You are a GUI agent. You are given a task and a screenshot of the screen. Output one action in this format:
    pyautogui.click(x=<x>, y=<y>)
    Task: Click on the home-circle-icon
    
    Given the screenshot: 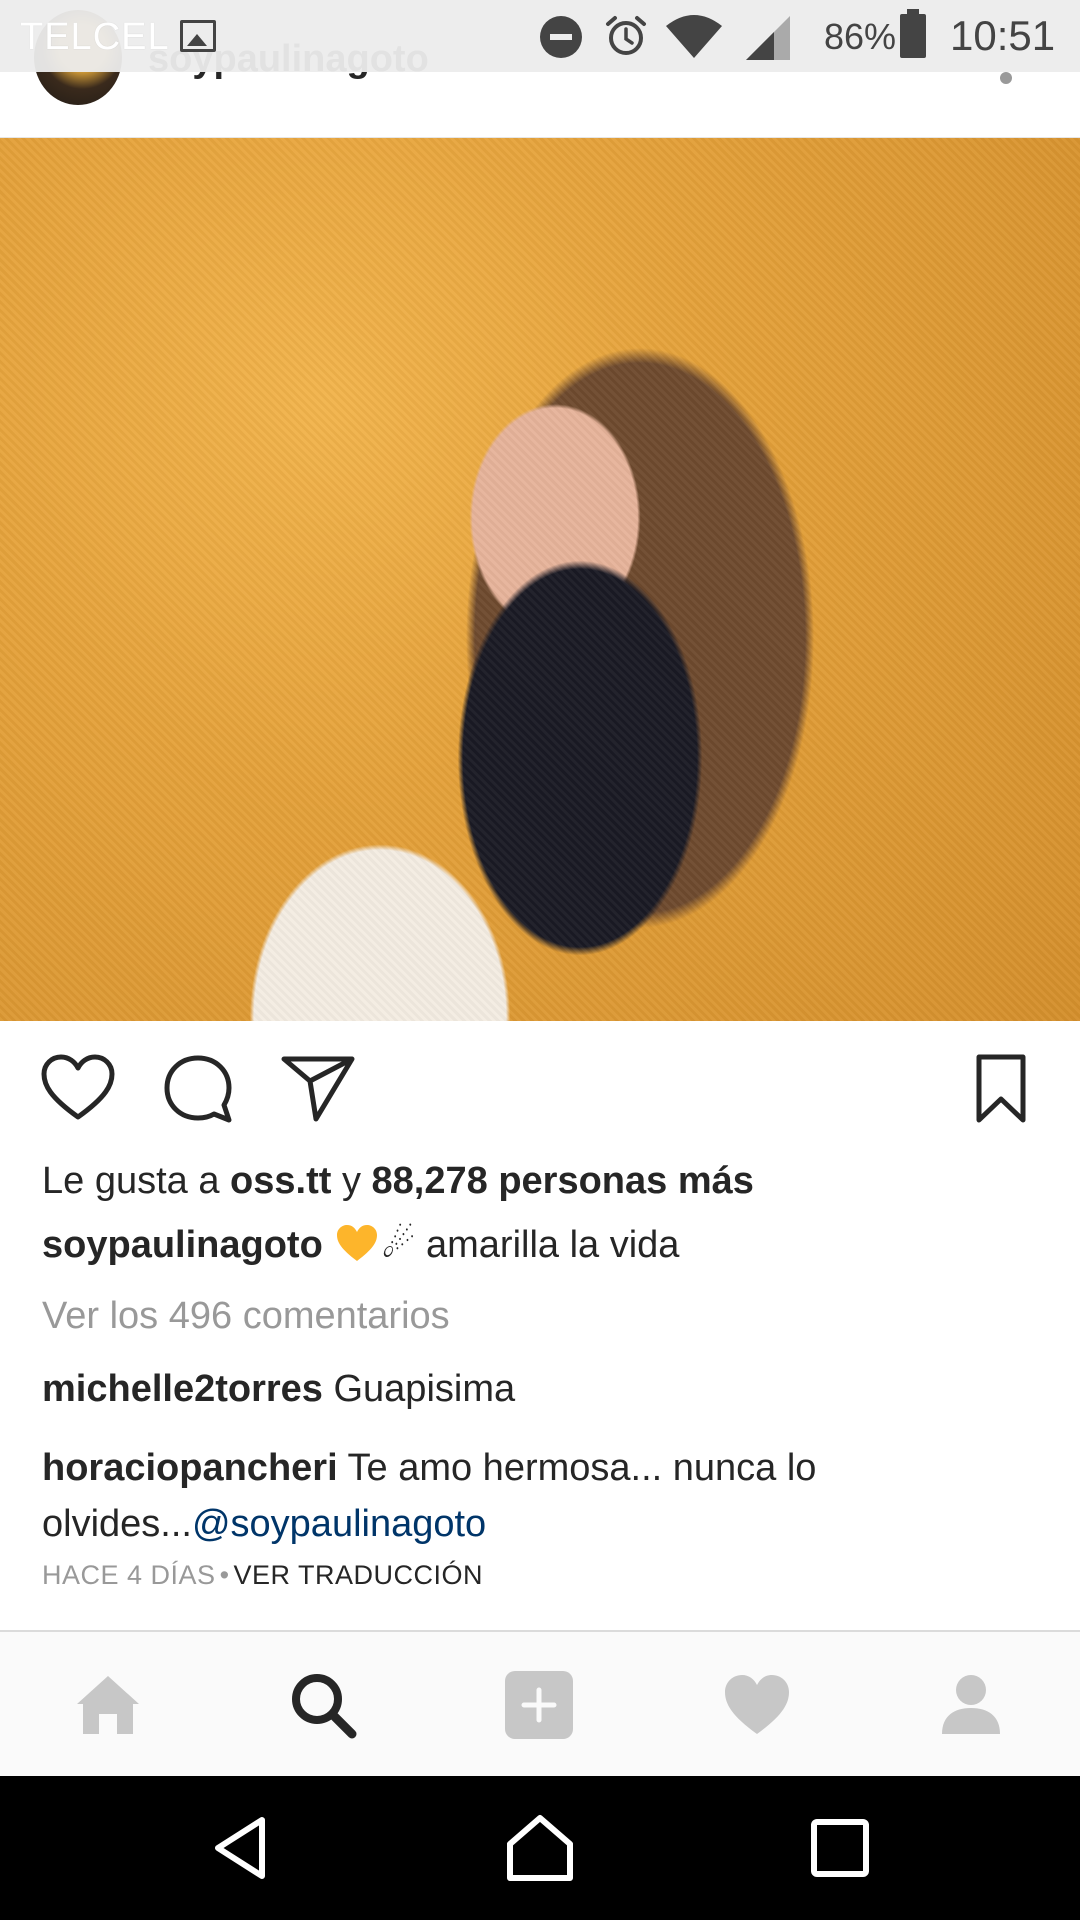 What is the action you would take?
    pyautogui.click(x=540, y=1848)
    